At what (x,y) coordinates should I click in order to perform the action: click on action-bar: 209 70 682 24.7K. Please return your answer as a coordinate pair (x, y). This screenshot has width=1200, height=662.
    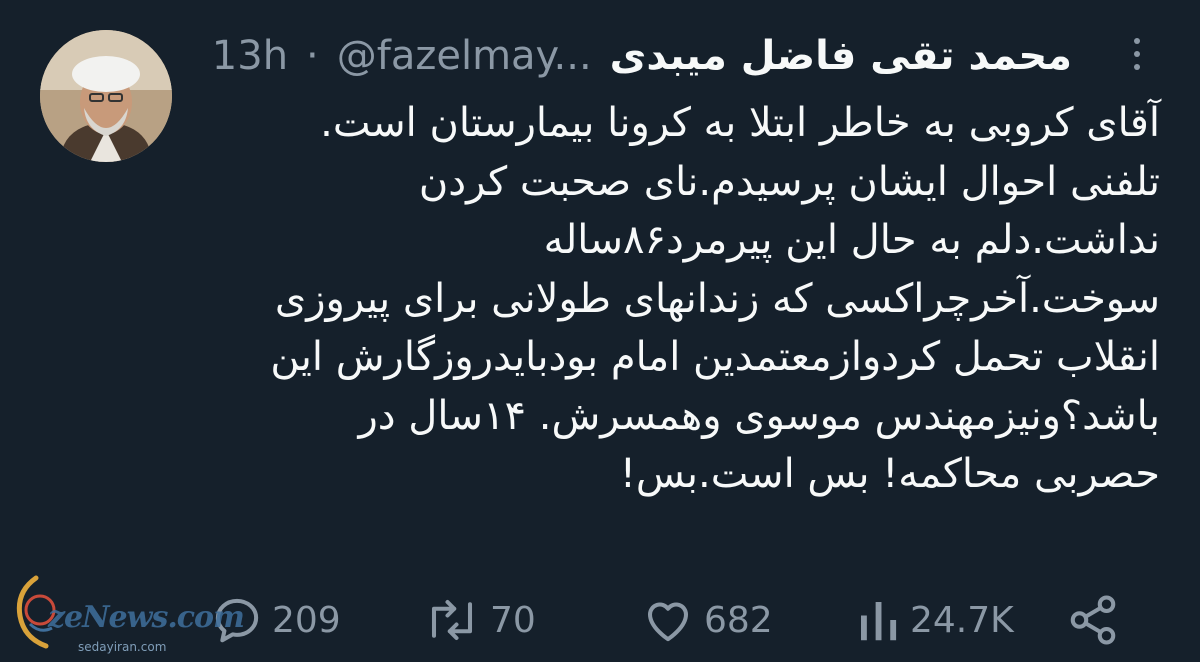
    Looking at the image, I should click on (685, 620).